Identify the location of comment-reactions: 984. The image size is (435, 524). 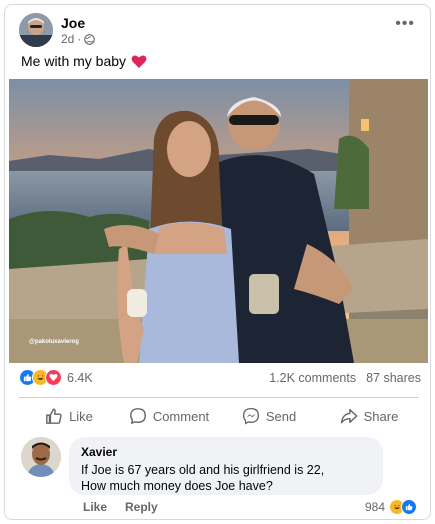
(391, 507).